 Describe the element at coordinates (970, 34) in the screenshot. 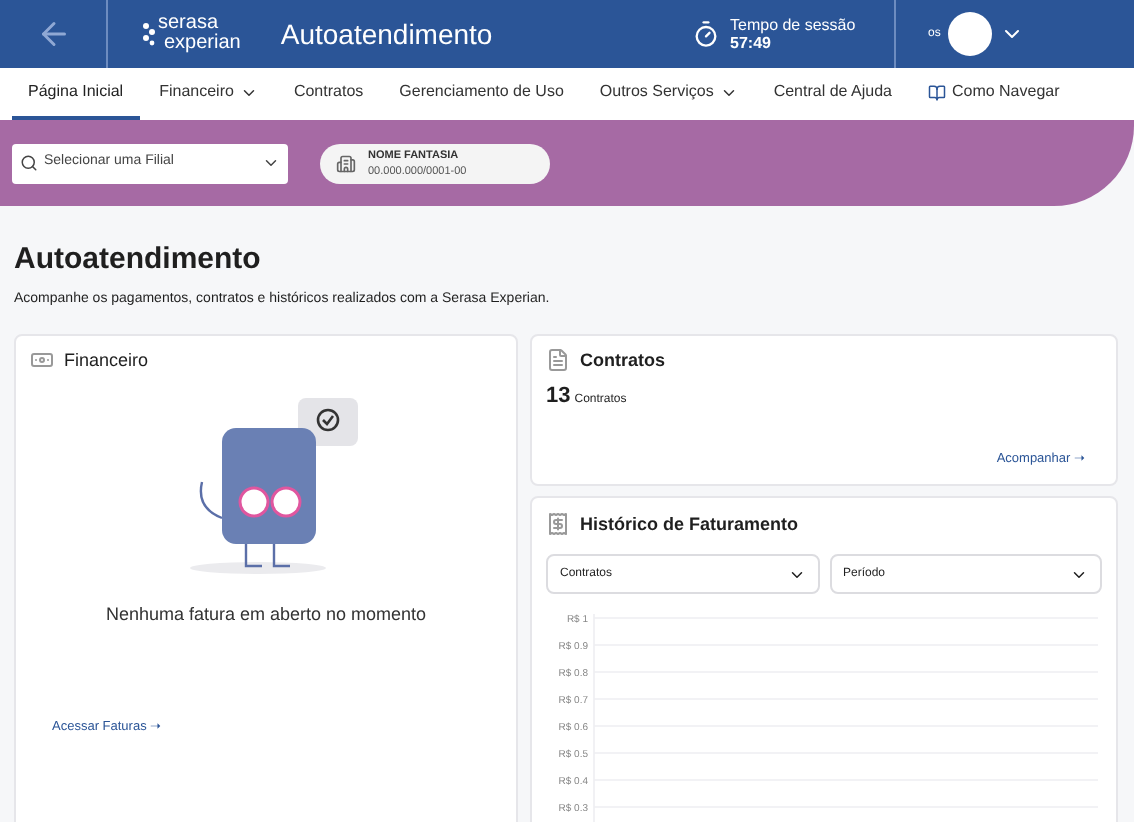

I see `avatar` at that location.